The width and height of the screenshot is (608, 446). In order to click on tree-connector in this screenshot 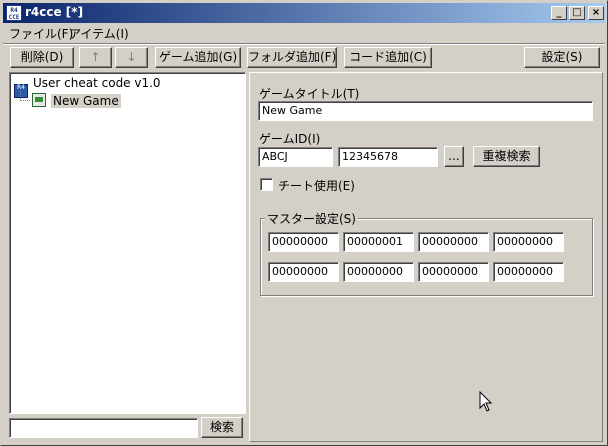, I will do `click(25, 100)`.